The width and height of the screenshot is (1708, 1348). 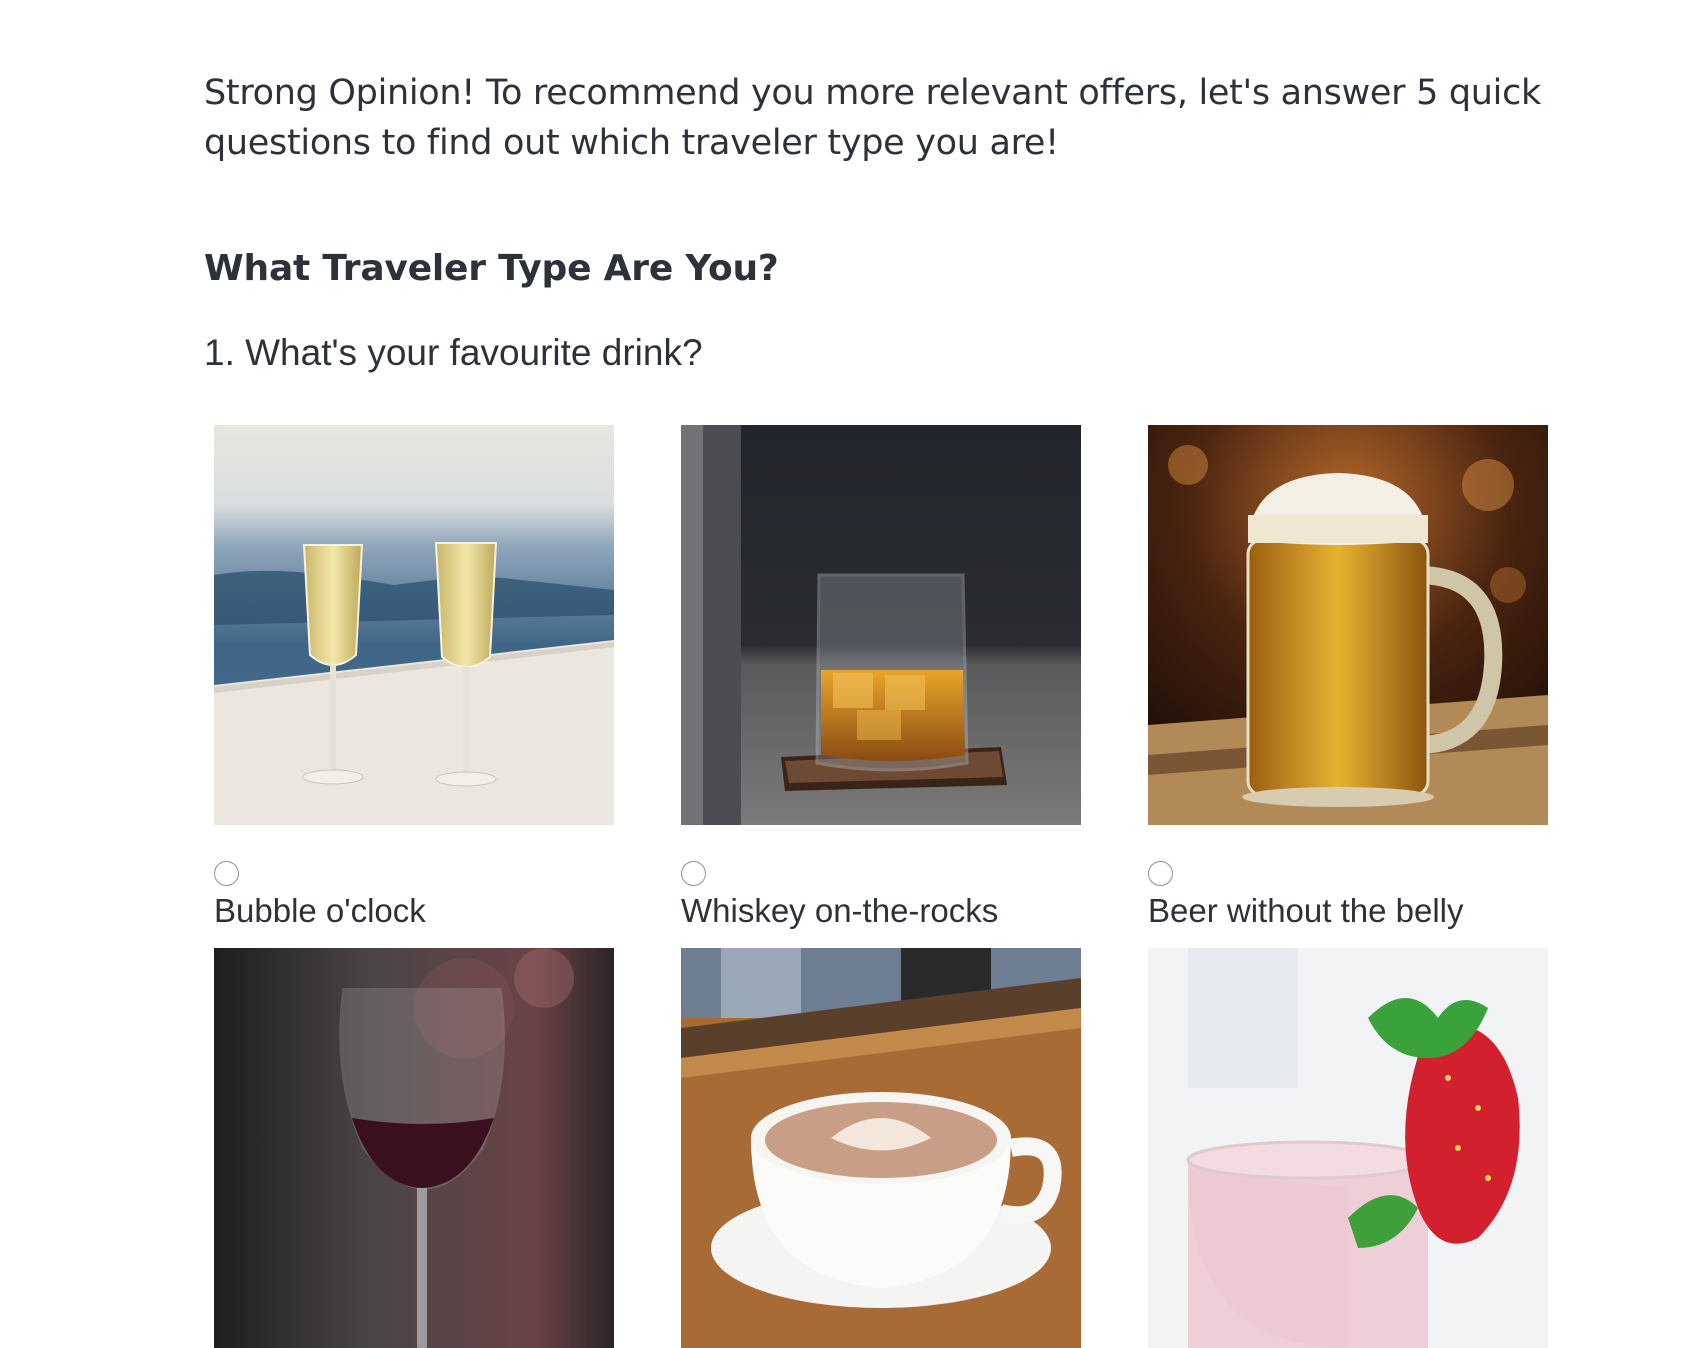 I want to click on answer-option-smoothie, so click(x=1348, y=1148).